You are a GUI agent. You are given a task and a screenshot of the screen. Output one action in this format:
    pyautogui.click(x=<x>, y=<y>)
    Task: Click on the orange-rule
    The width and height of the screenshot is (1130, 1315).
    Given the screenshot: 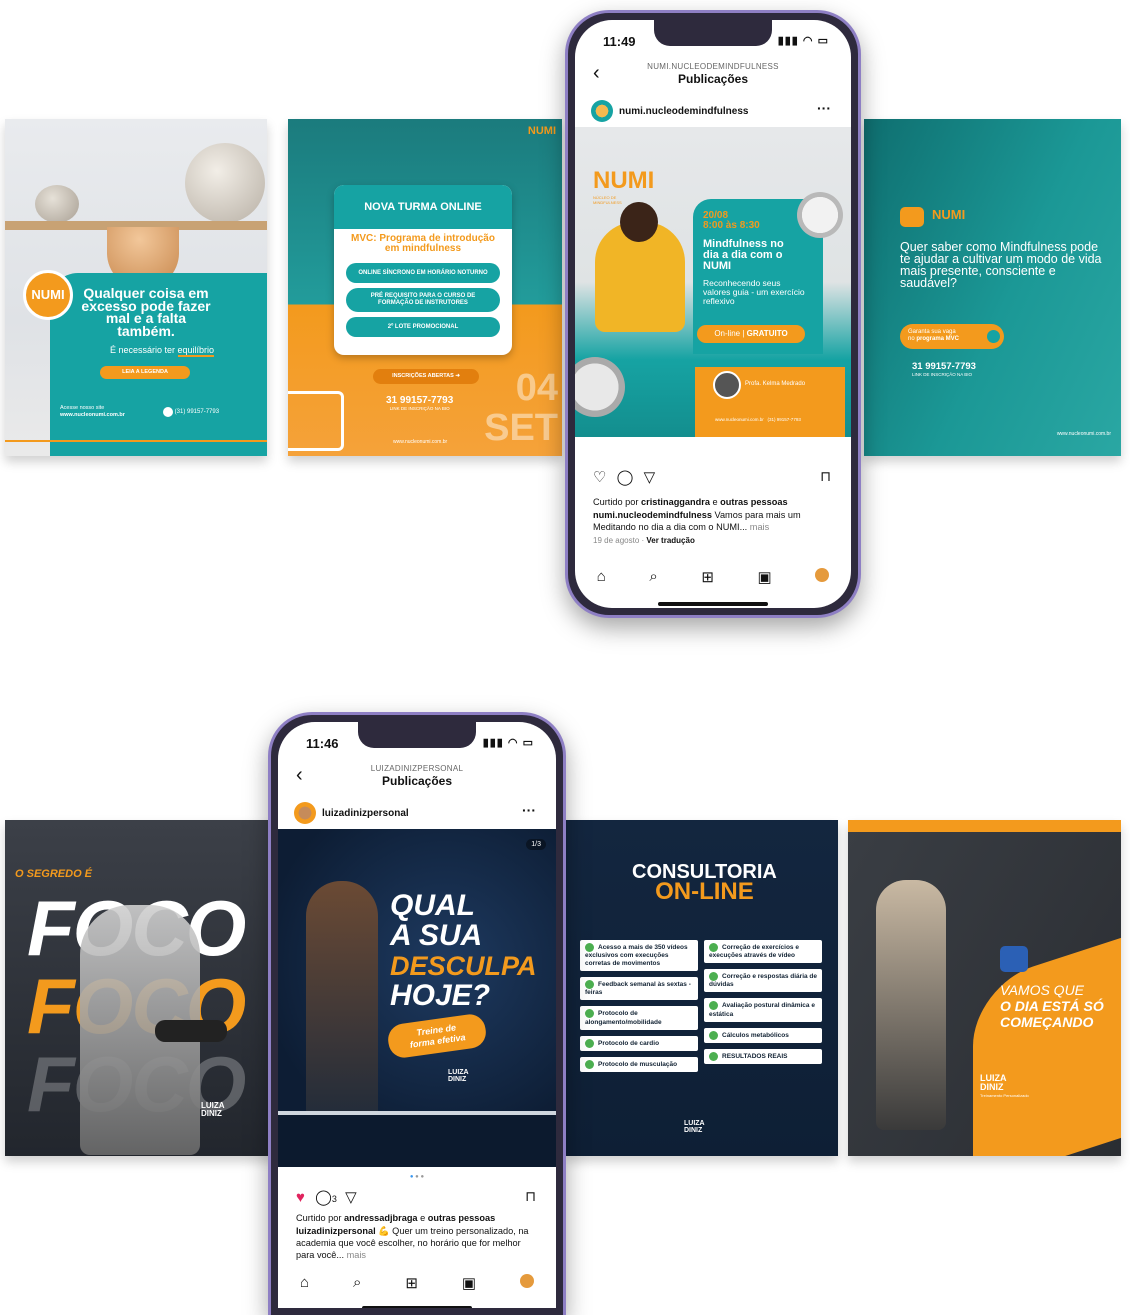 What is the action you would take?
    pyautogui.click(x=136, y=441)
    